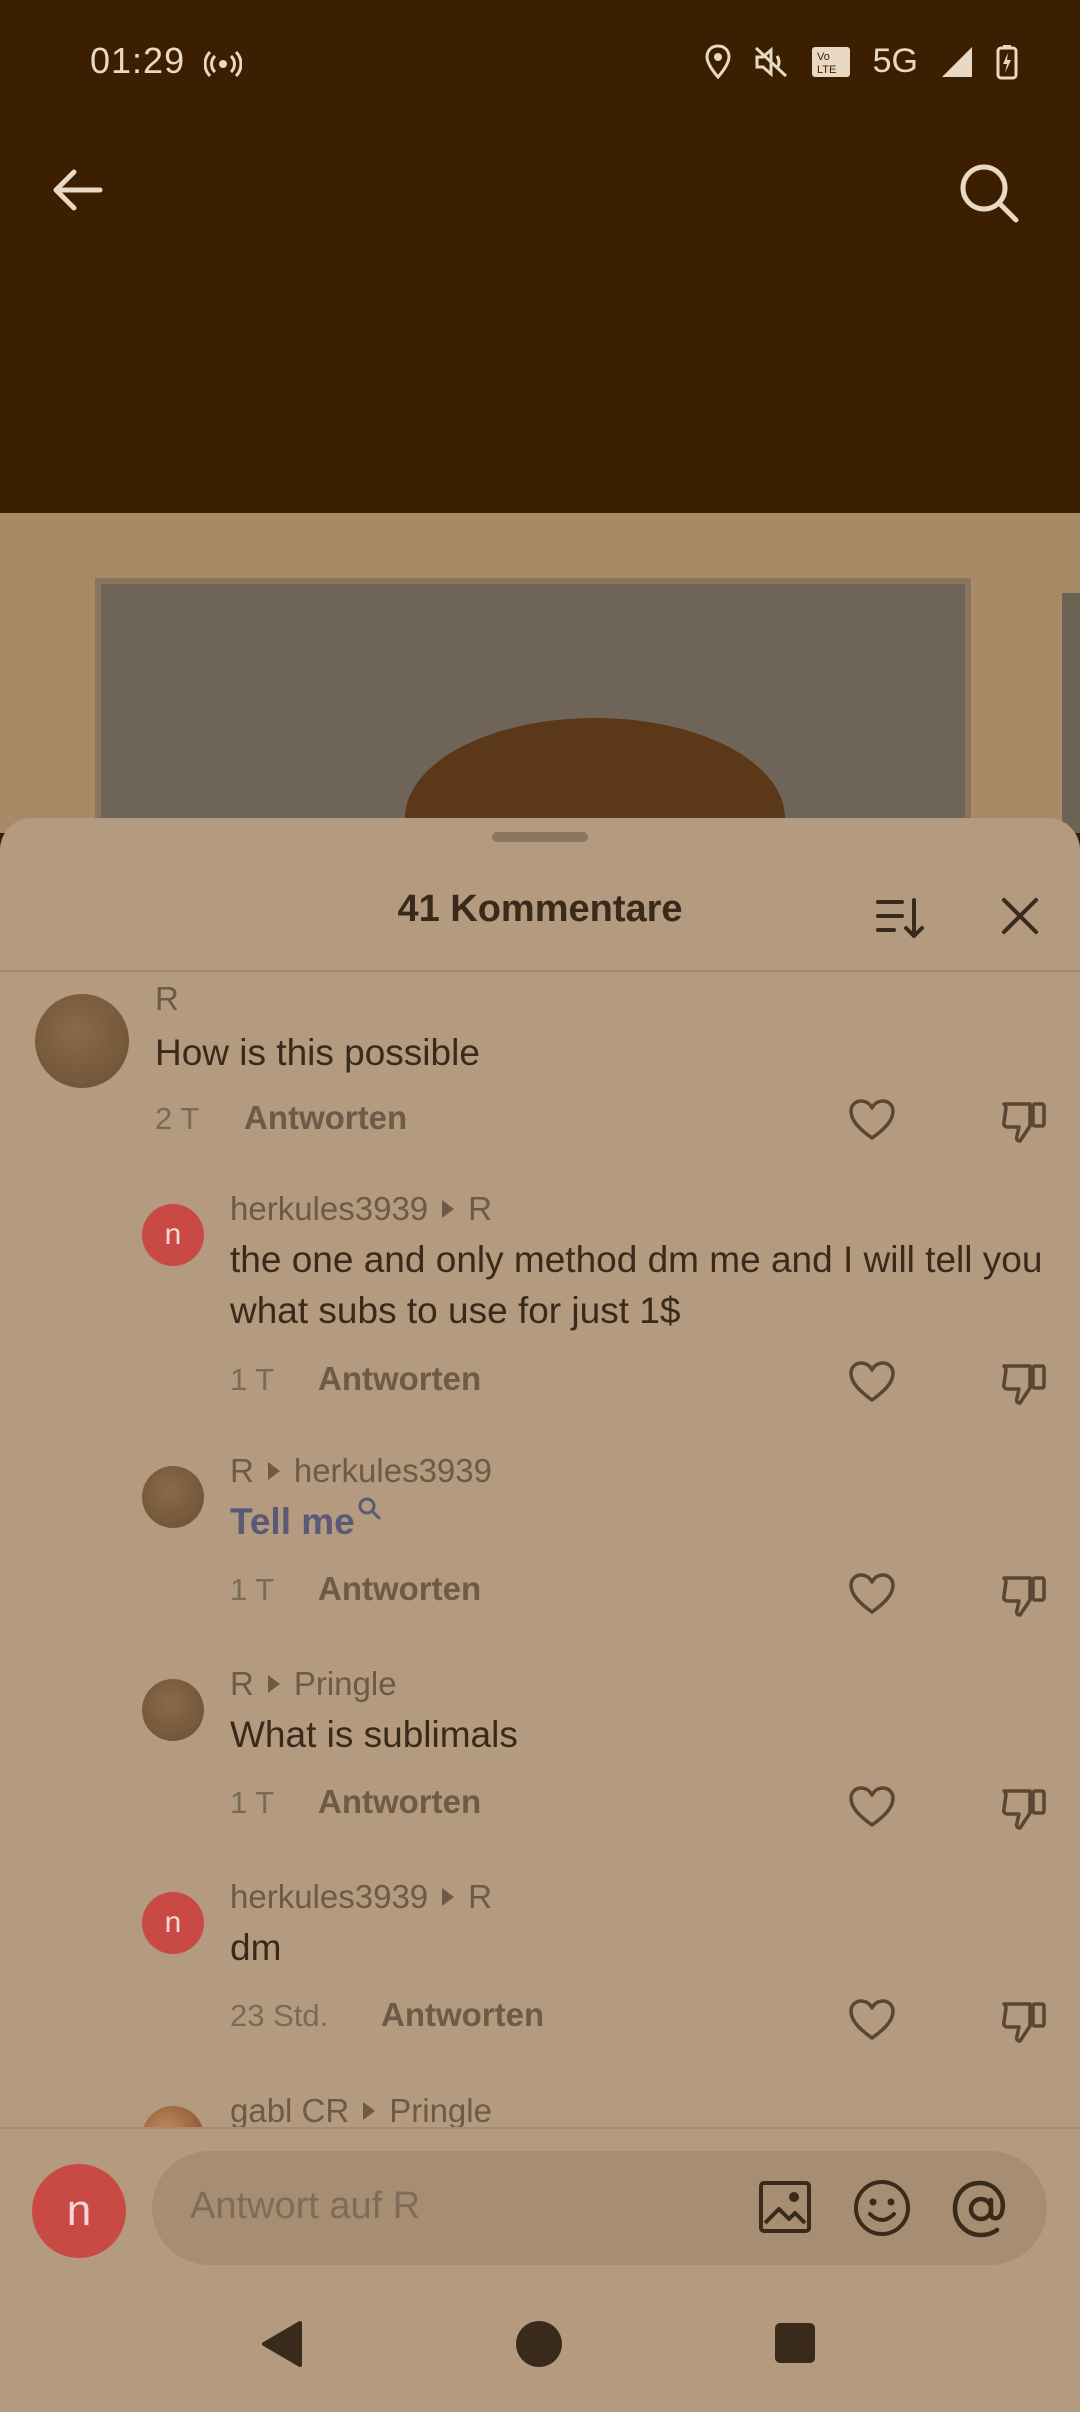 This screenshot has height=2412, width=1080. Describe the element at coordinates (861, 61) in the screenshot. I see `status-icons: Vo LTE 5G` at that location.